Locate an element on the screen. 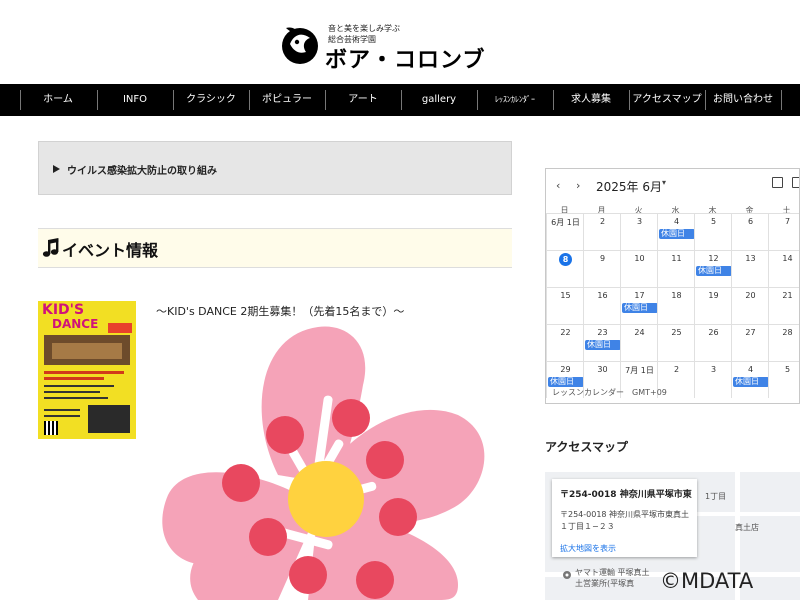  calendar-day-cell: 7 is located at coordinates (783, 231).